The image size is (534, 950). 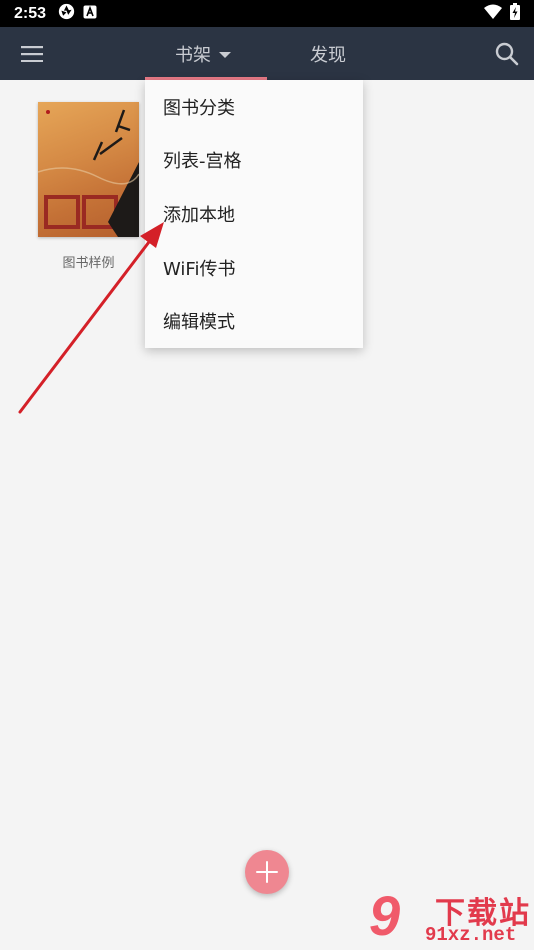 I want to click on add-fab-button, so click(x=267, y=872).